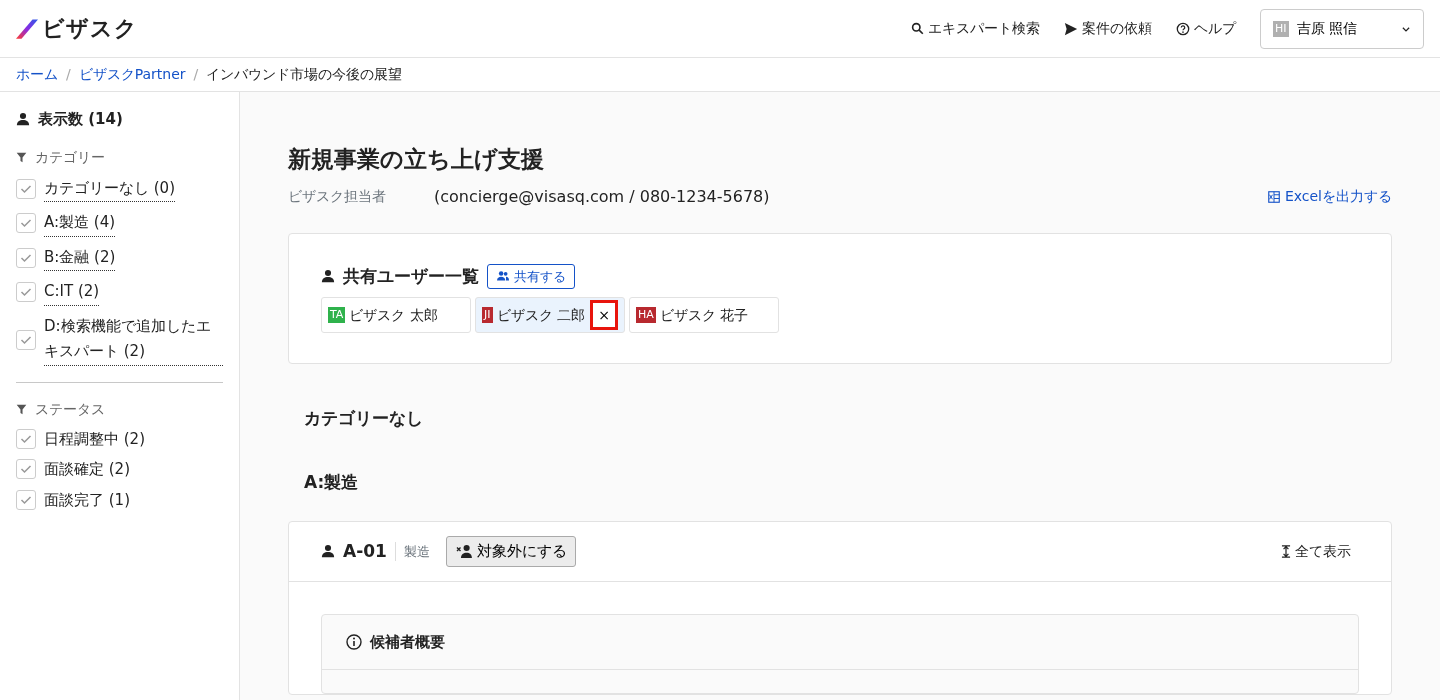 The height and width of the screenshot is (700, 1440). What do you see at coordinates (416, 551) in the screenshot?
I see `expert-category: 製造` at bounding box center [416, 551].